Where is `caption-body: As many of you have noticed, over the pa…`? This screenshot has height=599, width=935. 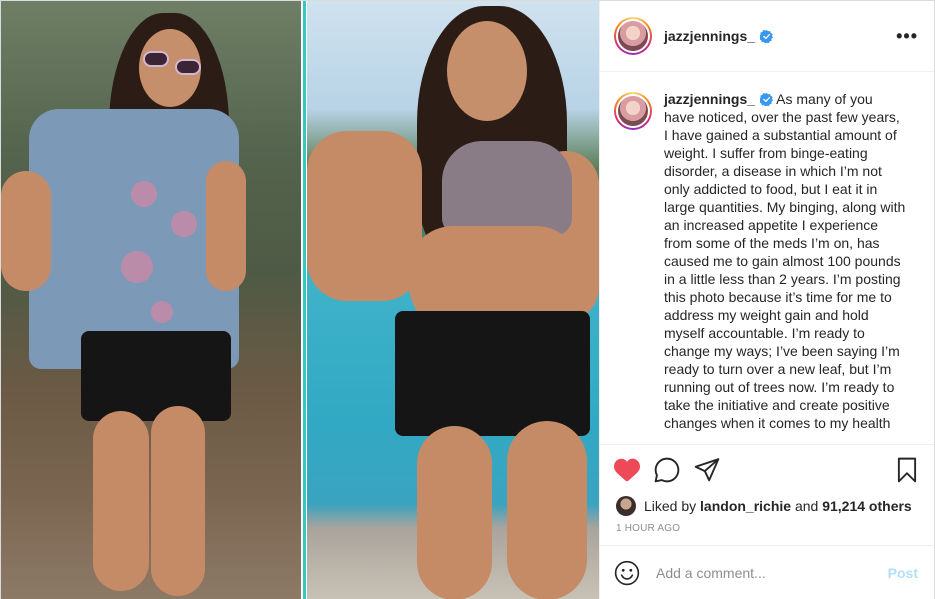 caption-body: As many of you have noticed, over the pa… is located at coordinates (785, 261).